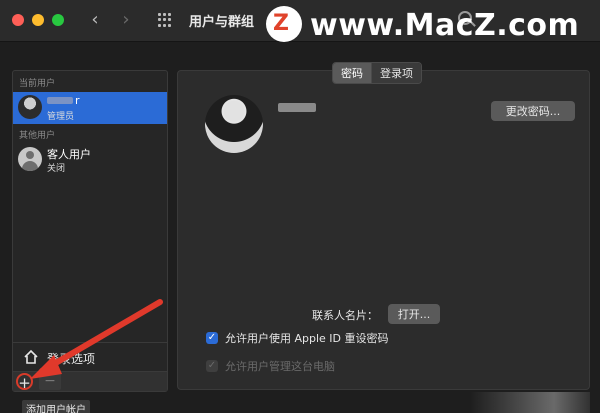 The width and height of the screenshot is (600, 413). I want to click on user-avatar, so click(234, 124).